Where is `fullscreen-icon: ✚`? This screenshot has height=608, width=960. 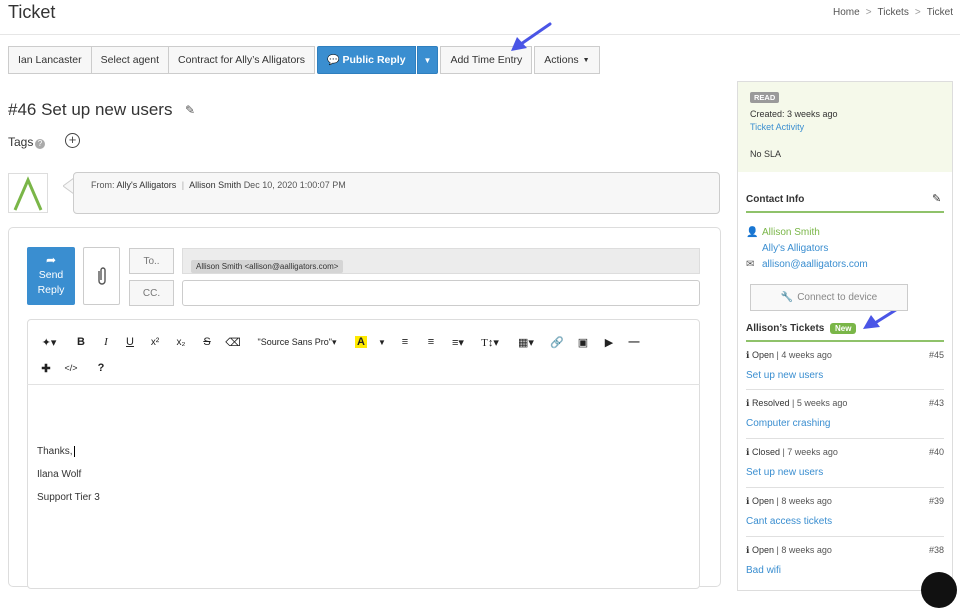 fullscreen-icon: ✚ is located at coordinates (46, 368).